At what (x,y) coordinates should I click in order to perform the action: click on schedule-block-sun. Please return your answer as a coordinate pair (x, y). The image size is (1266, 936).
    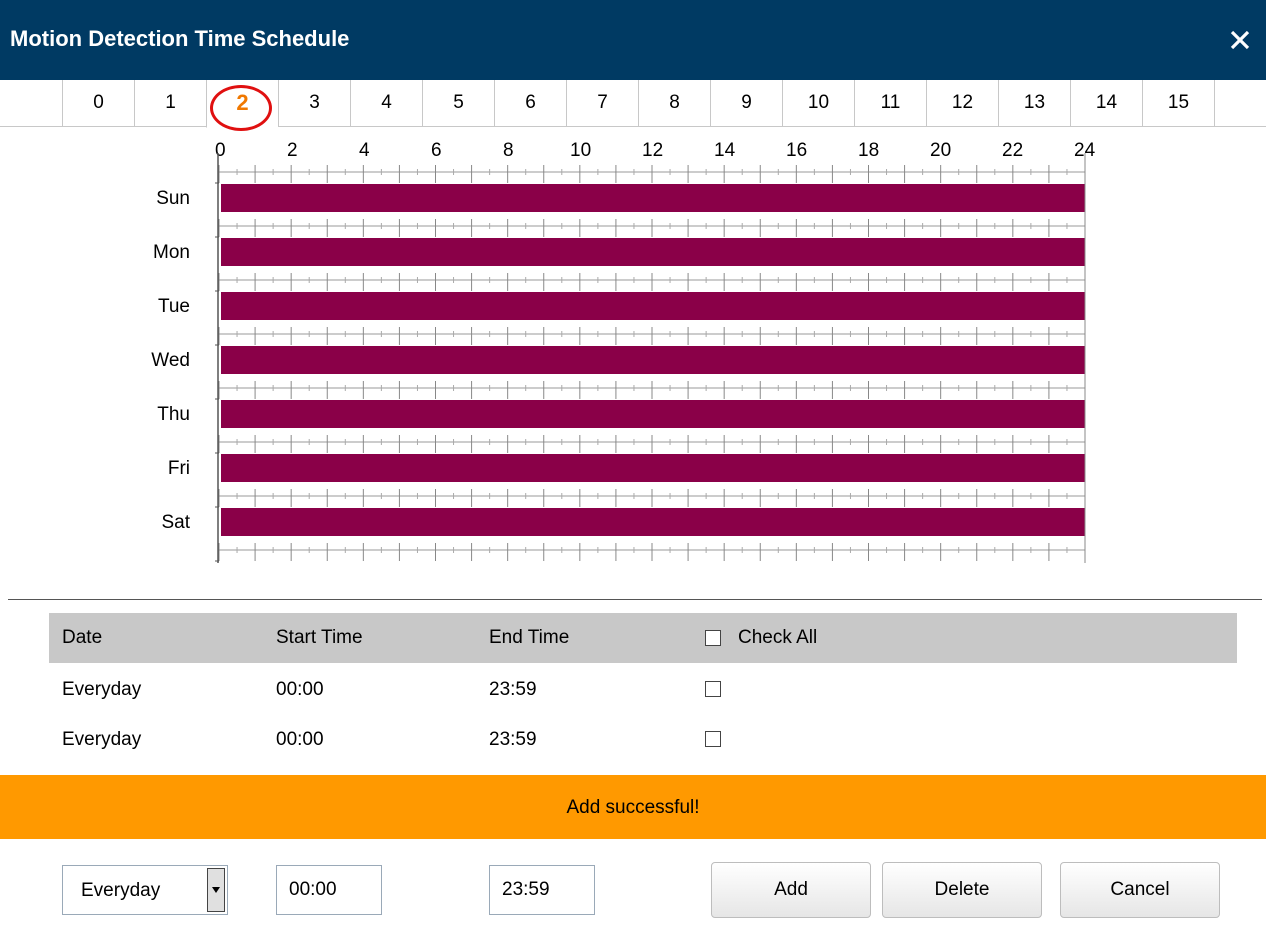
    Looking at the image, I should click on (653, 198).